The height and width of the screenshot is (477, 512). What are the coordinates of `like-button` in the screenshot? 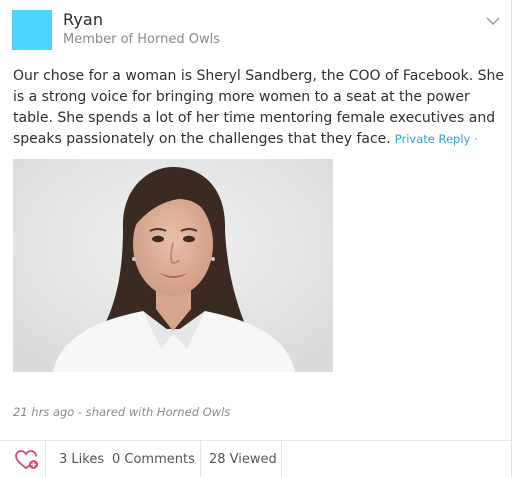 It's located at (23, 459).